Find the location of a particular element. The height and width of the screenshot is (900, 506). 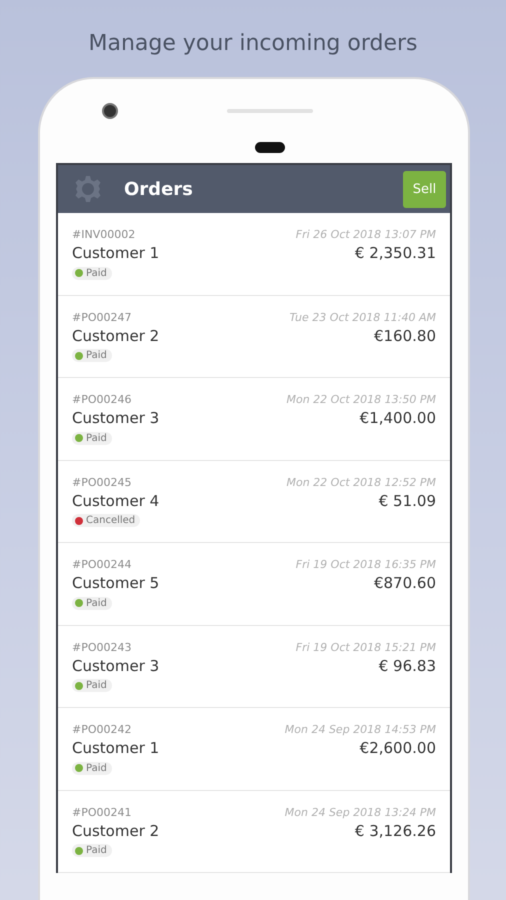

order-number: #PO00246 is located at coordinates (102, 399).